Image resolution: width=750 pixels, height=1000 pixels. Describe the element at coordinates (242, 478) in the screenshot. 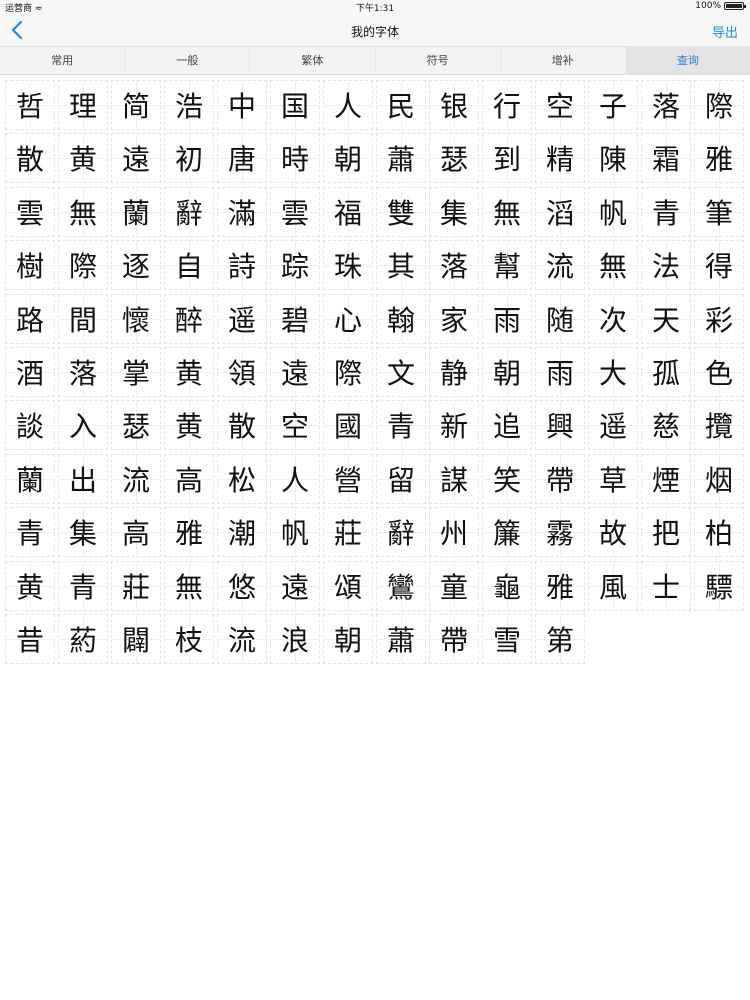

I see `character-cell: 松` at that location.